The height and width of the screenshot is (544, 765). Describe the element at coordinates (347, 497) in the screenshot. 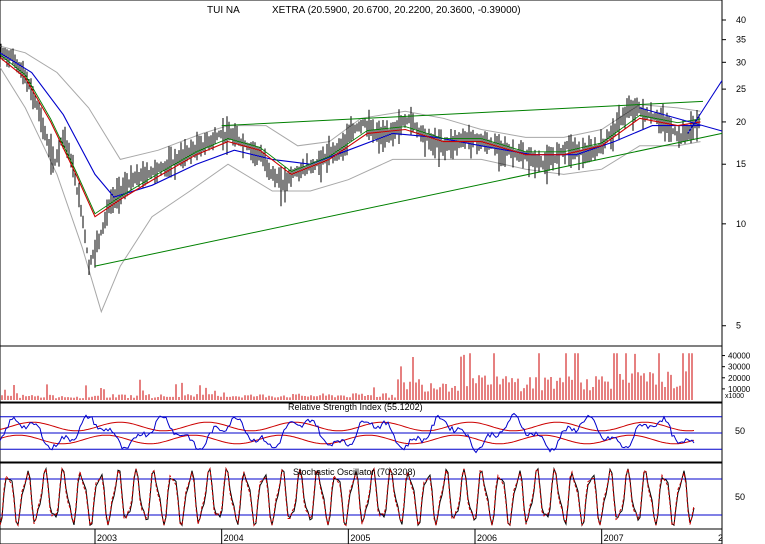

I see `stochastic-k-line` at that location.